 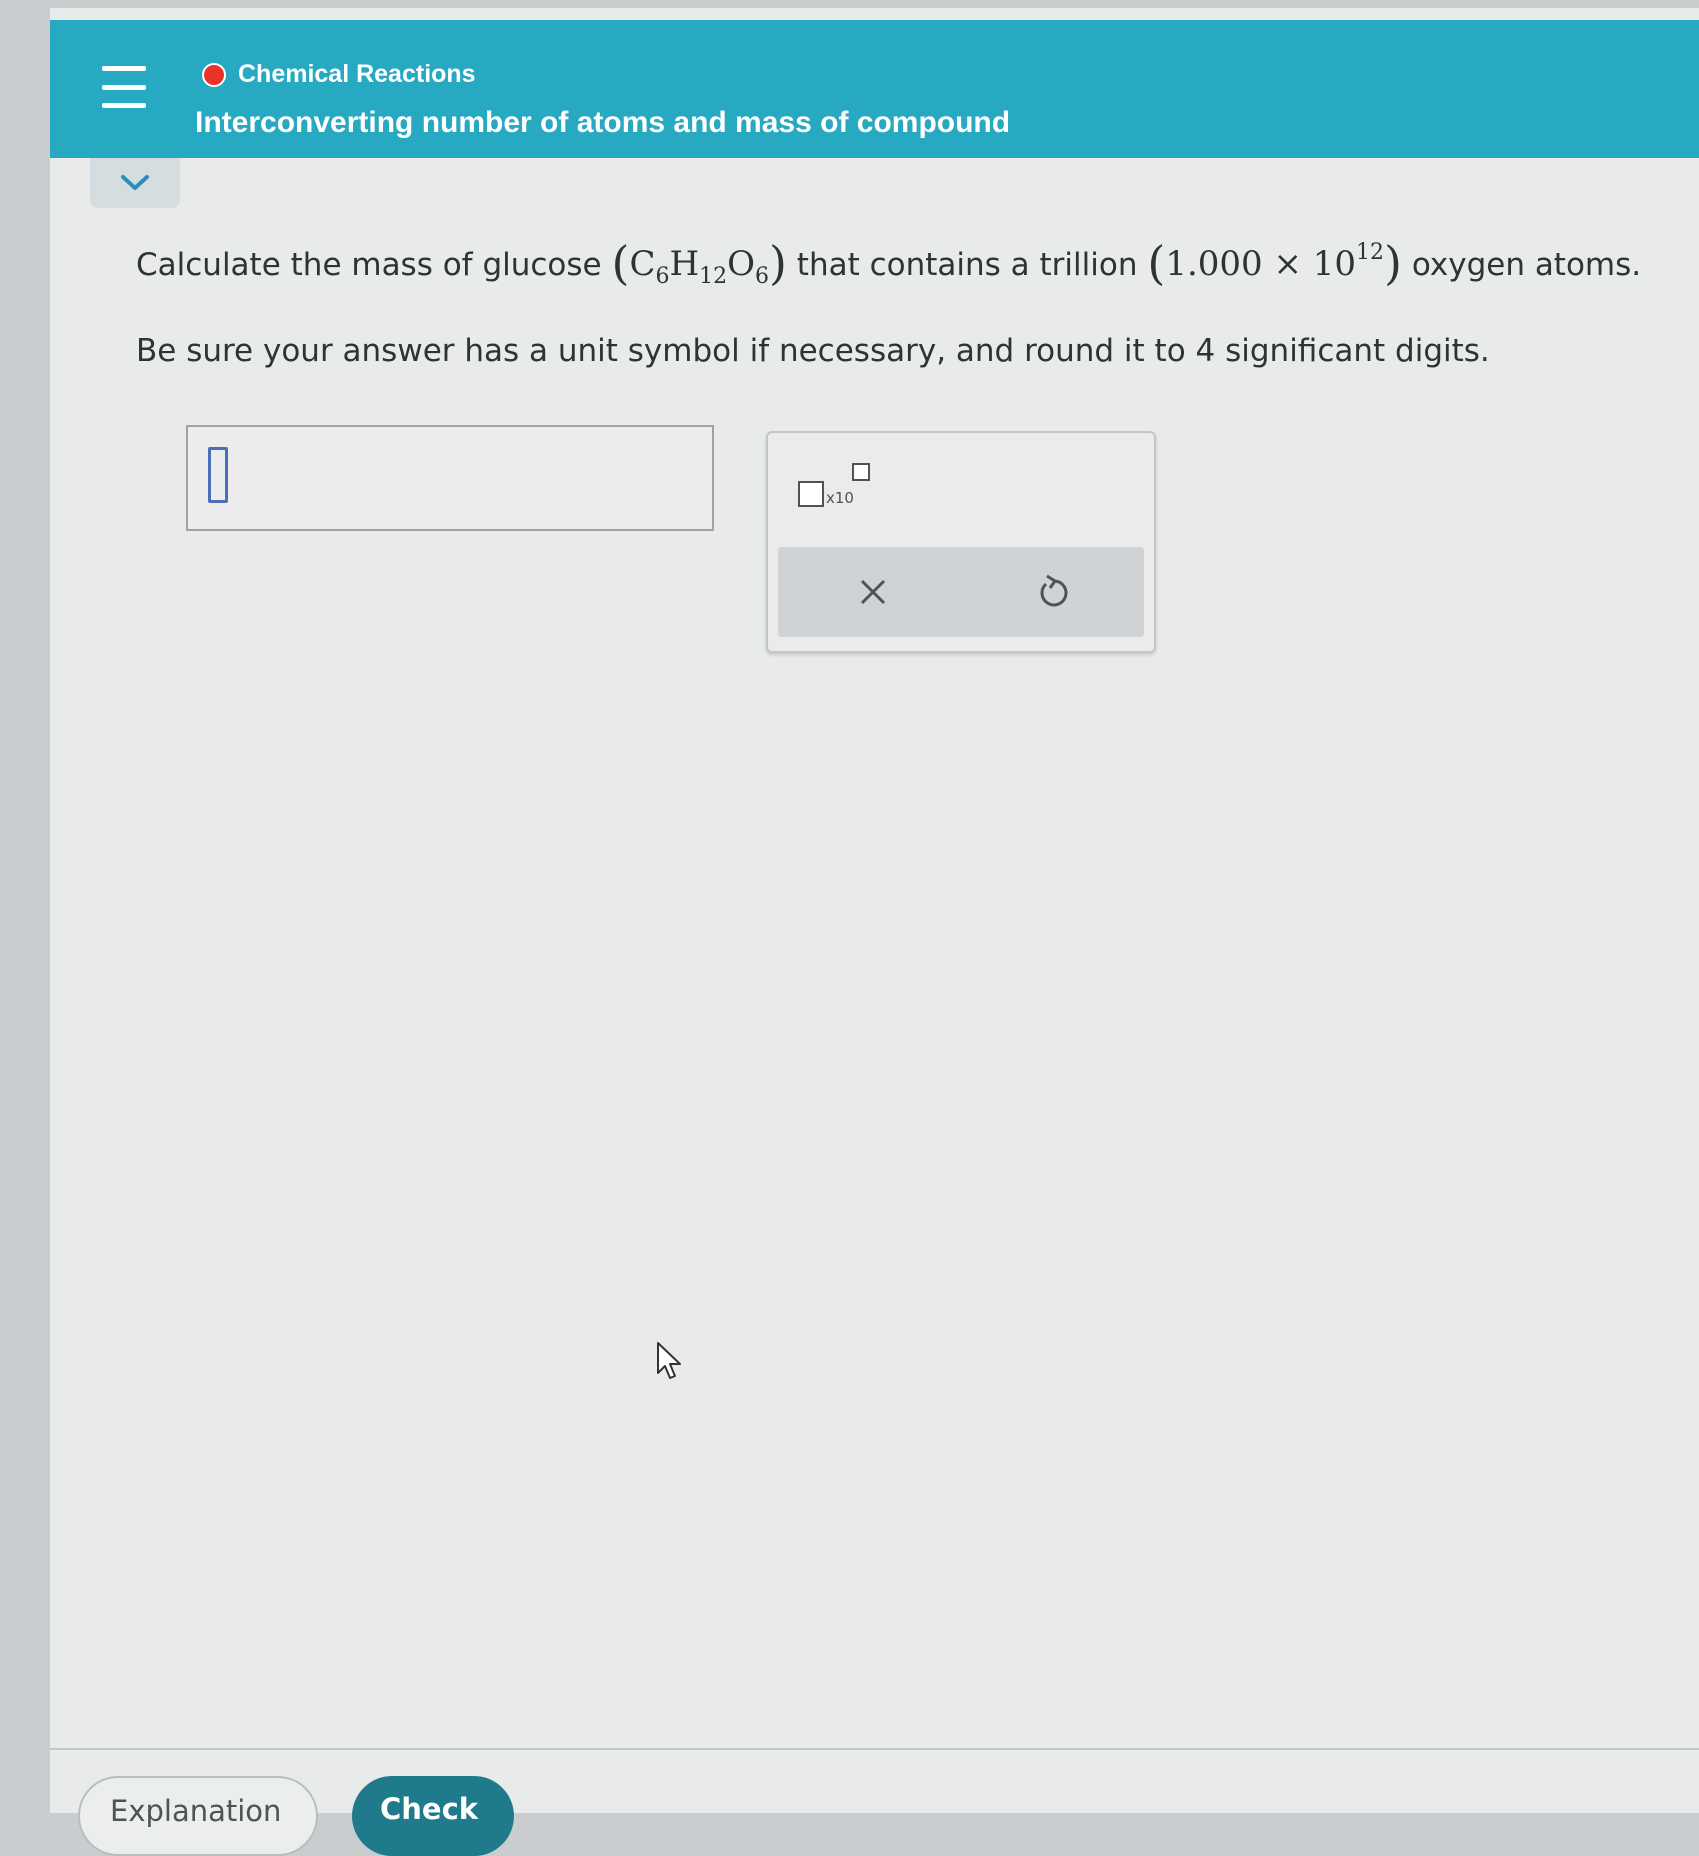 I want to click on chevron-down-icon, so click(x=135, y=182).